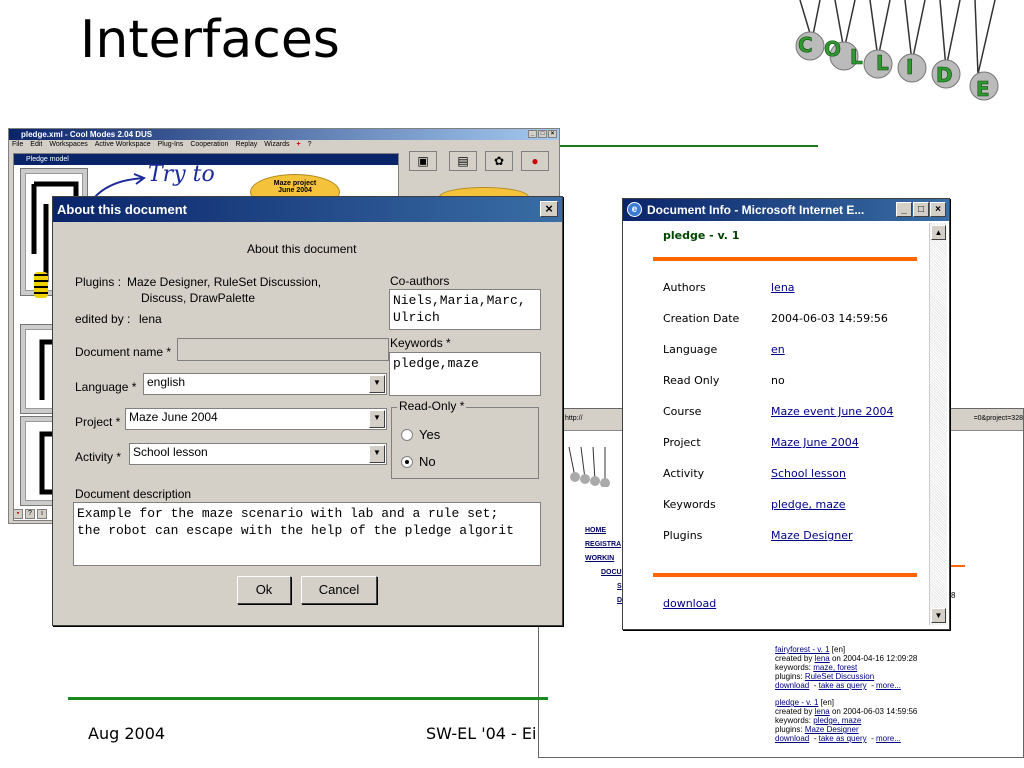 This screenshot has width=1024, height=768. I want to click on project-select: Maze June 2004 ▼, so click(256, 419).